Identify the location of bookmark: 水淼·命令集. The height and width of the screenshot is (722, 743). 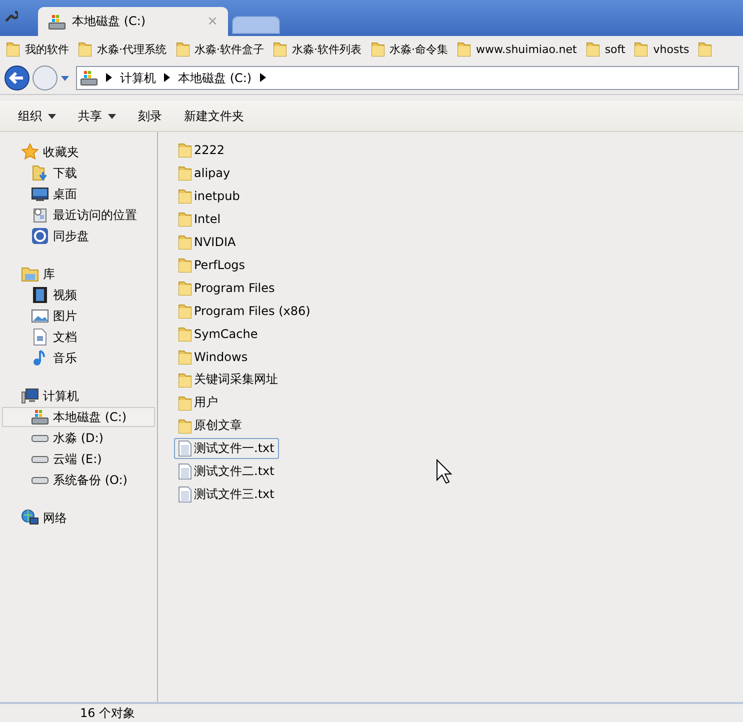
(409, 49).